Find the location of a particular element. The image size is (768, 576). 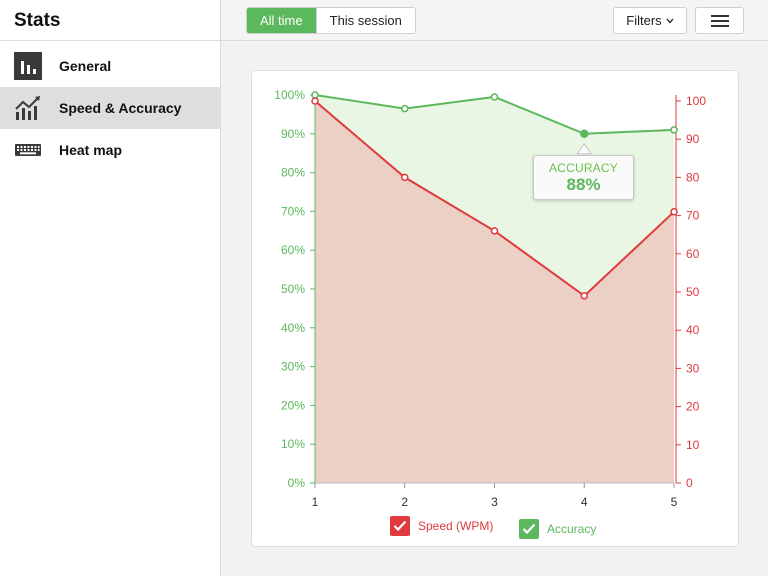

bar-chart-icon is located at coordinates (28, 66).